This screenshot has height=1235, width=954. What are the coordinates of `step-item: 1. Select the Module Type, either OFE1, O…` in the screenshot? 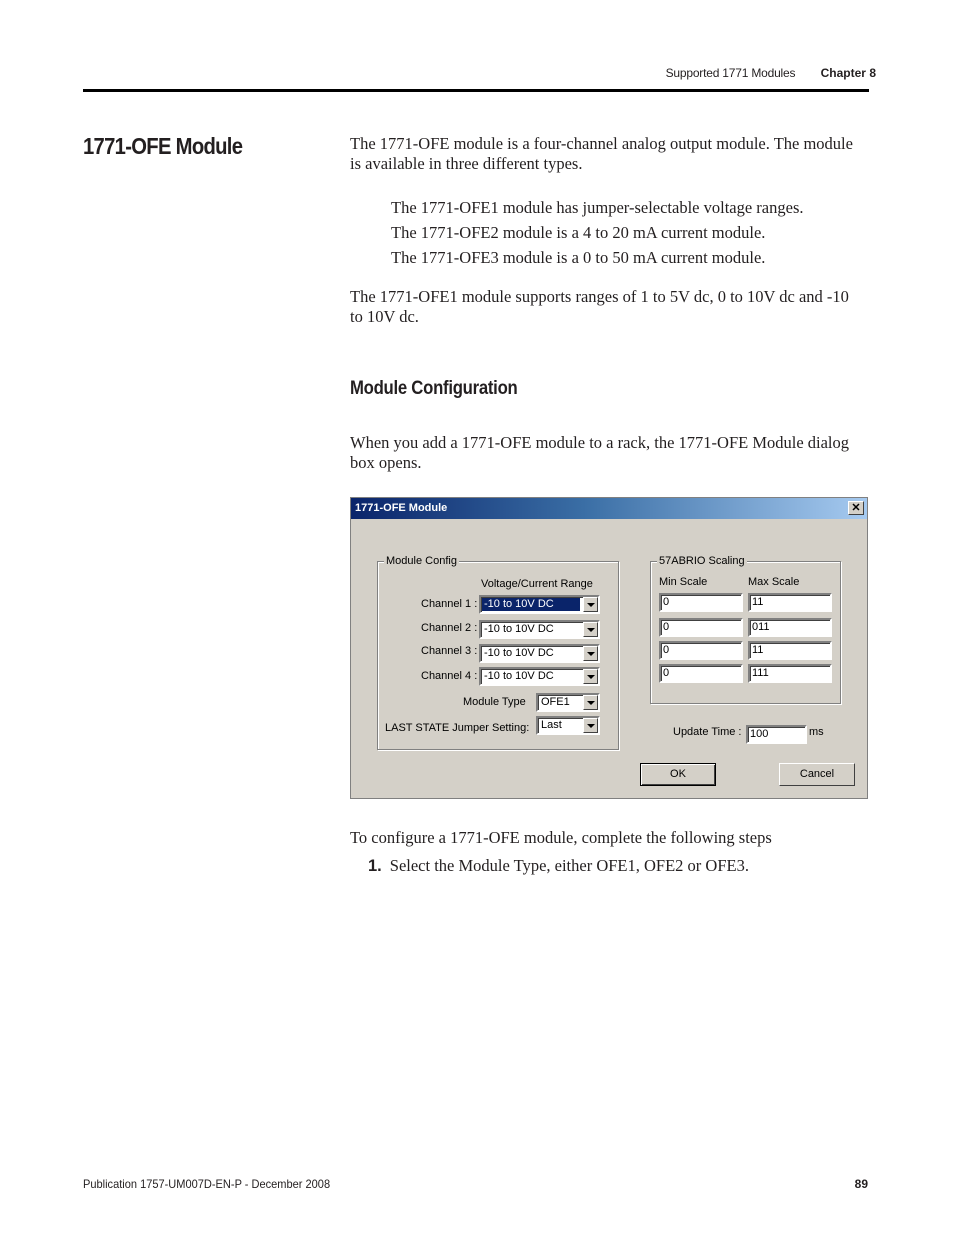 It's located at (558, 866).